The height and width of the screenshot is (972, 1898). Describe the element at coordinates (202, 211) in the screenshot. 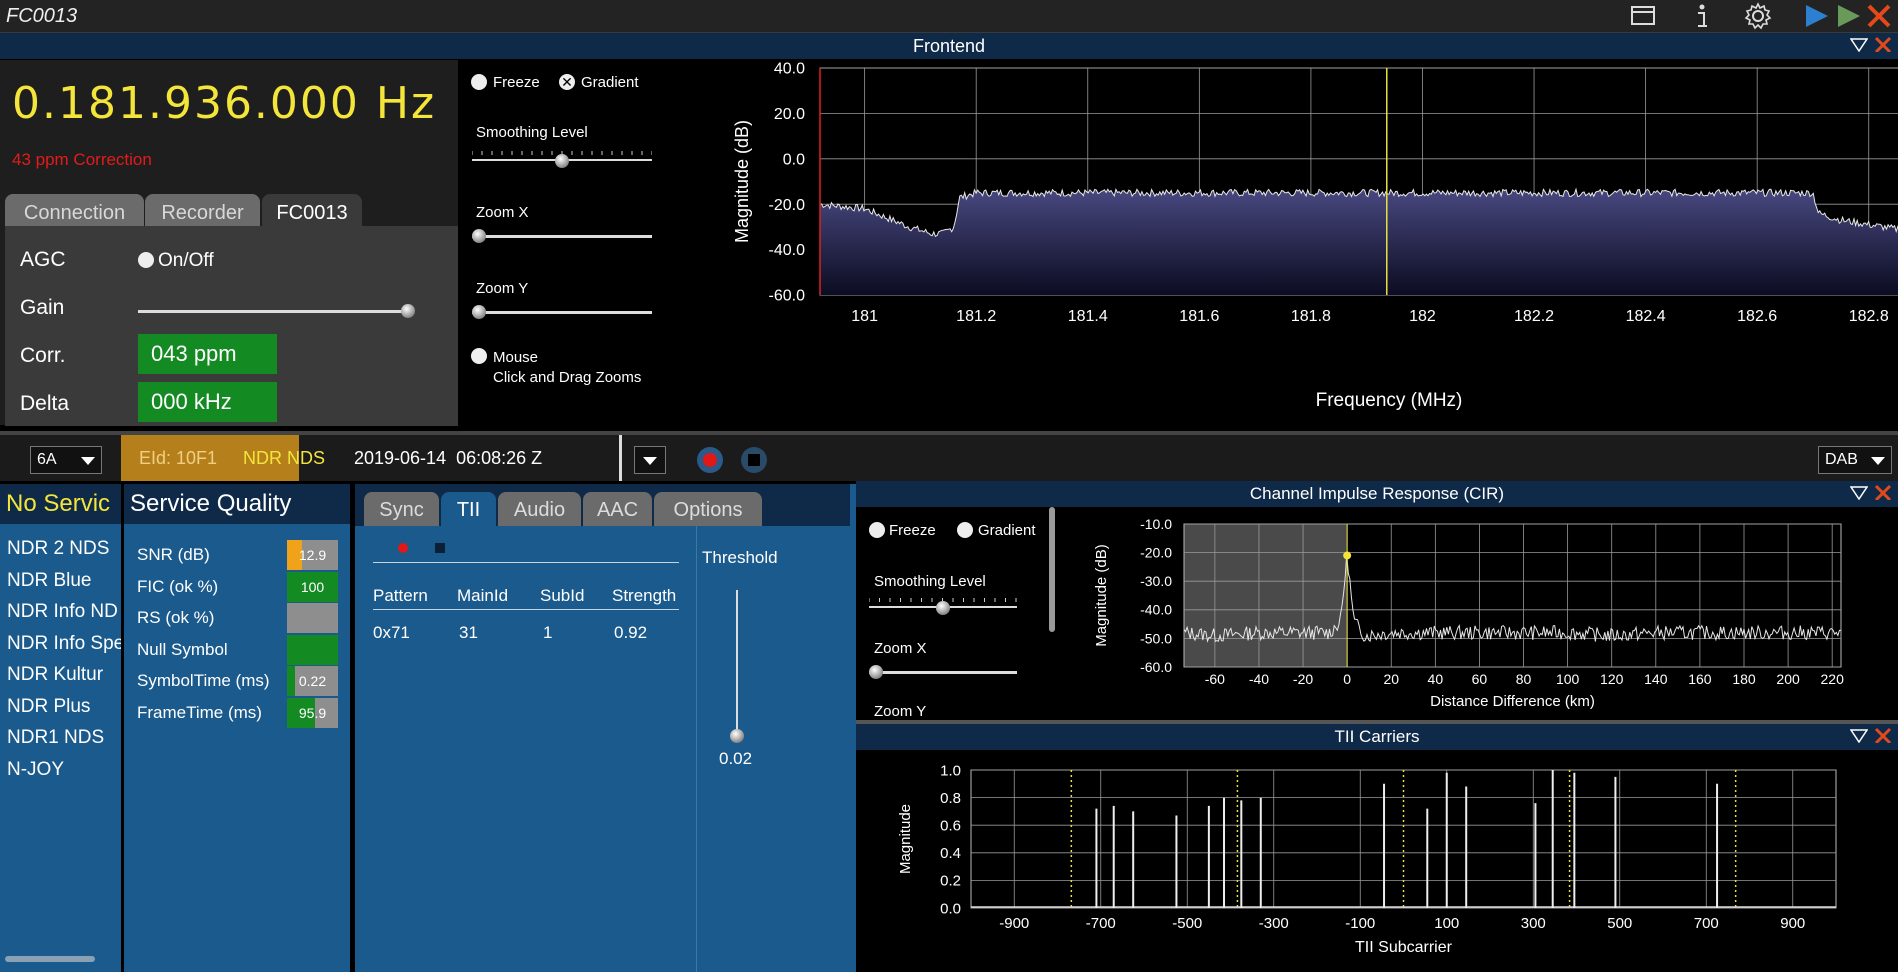

I see `tab-recorder: Recorder` at that location.